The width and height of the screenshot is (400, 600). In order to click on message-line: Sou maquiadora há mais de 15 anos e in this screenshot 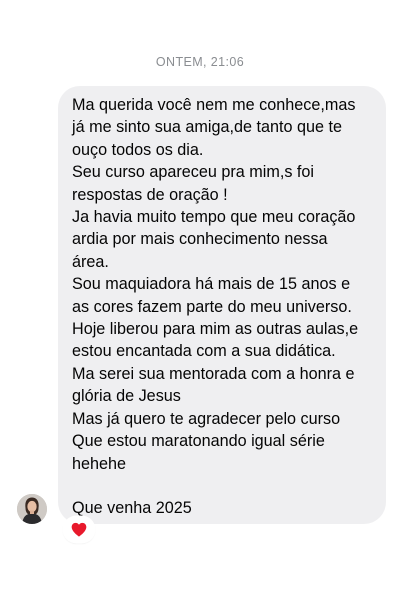, I will do `click(211, 284)`.